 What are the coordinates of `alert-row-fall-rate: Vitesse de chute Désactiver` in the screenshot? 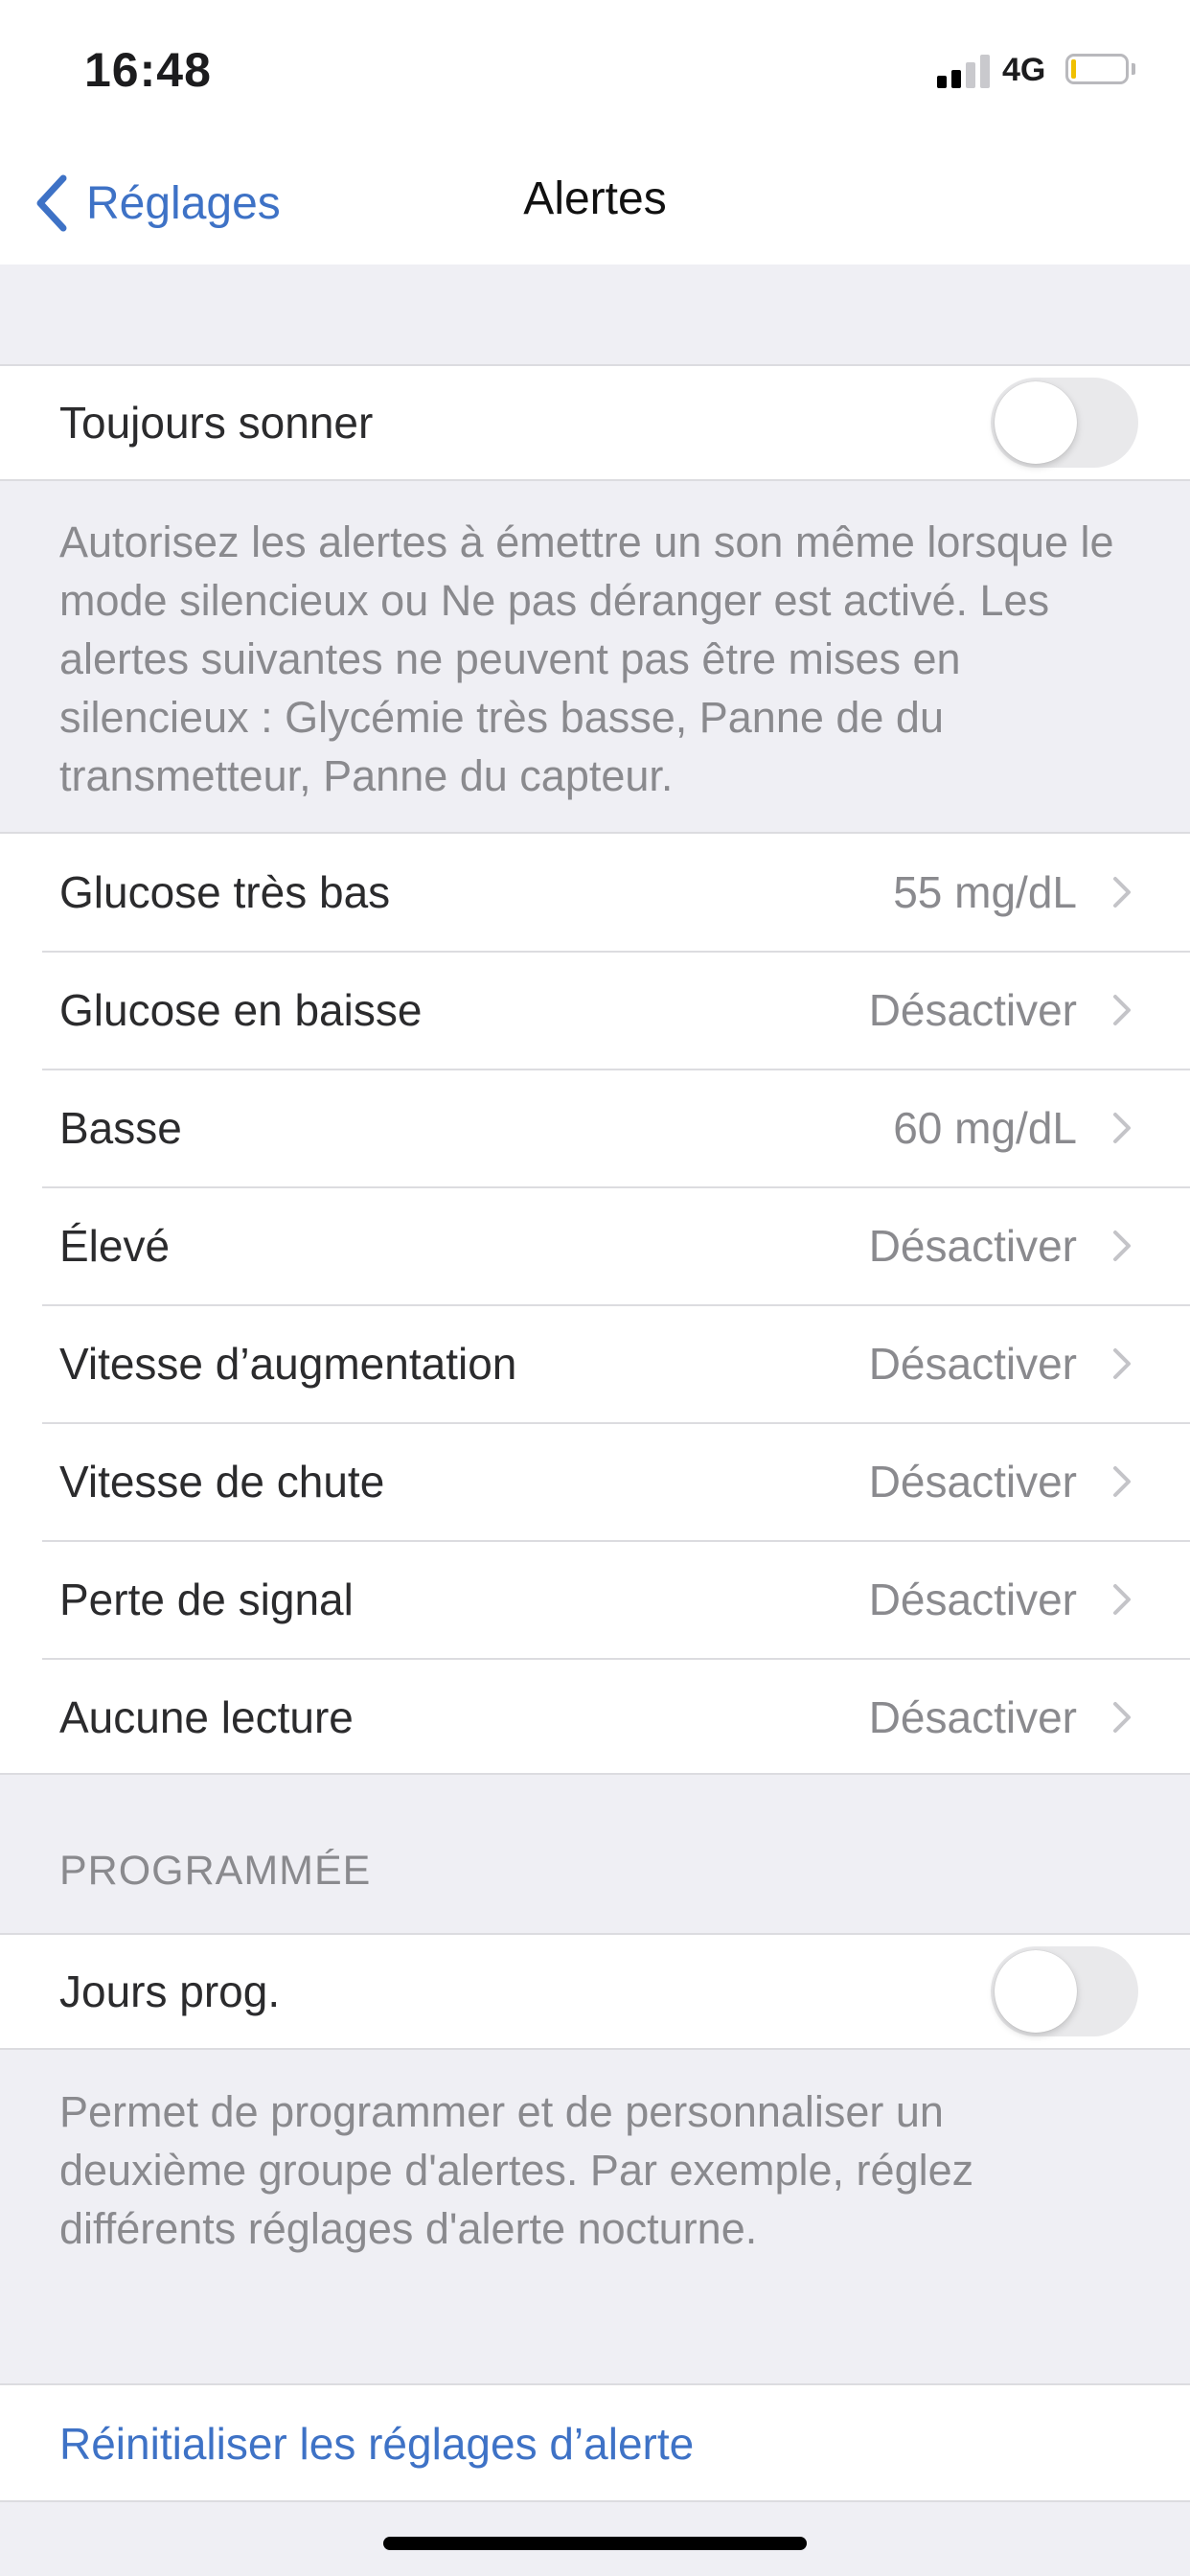 It's located at (595, 1481).